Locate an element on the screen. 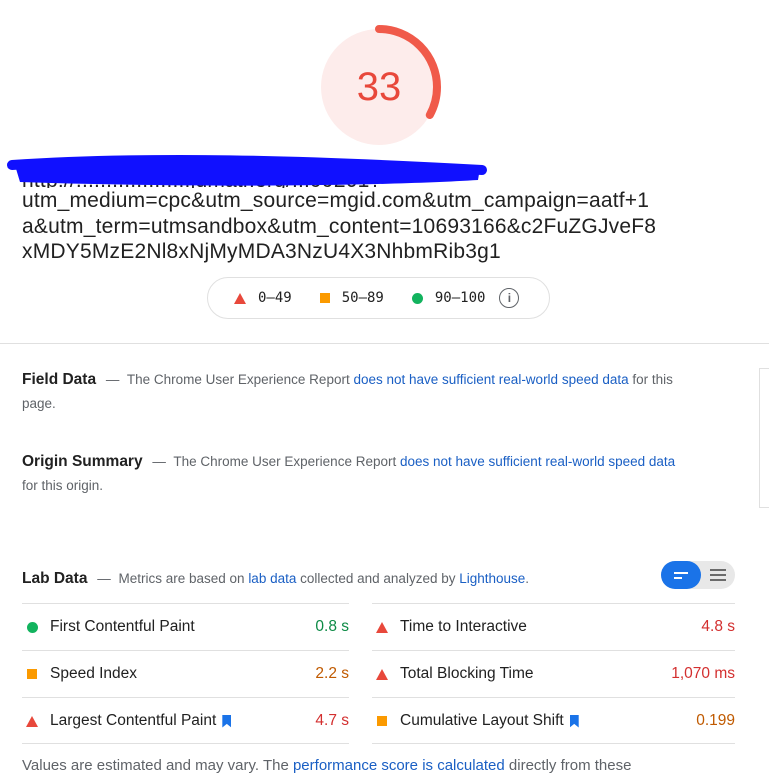  metric-name: Largest Contentful Paint is located at coordinates (133, 720).